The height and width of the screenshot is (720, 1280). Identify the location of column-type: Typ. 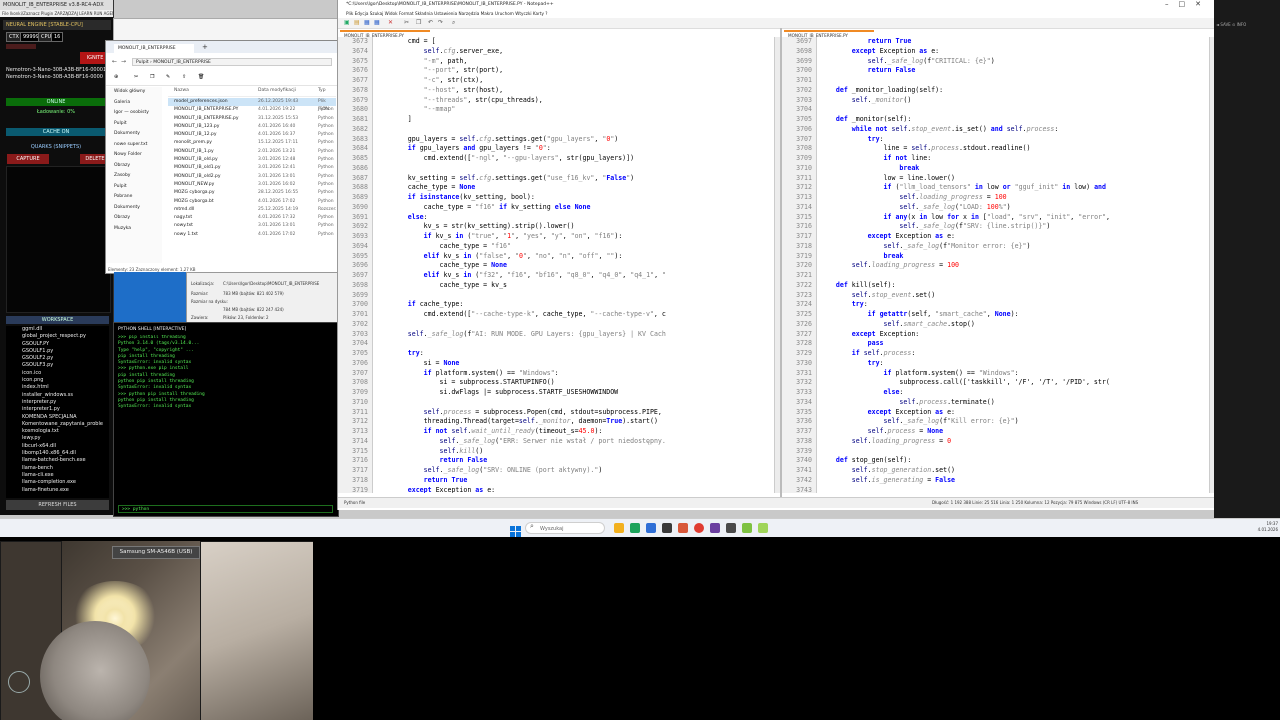
(322, 90).